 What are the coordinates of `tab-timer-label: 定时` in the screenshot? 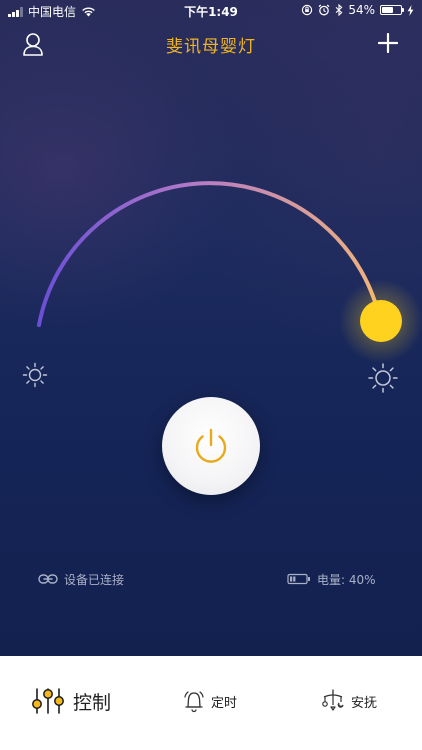 It's located at (224, 703).